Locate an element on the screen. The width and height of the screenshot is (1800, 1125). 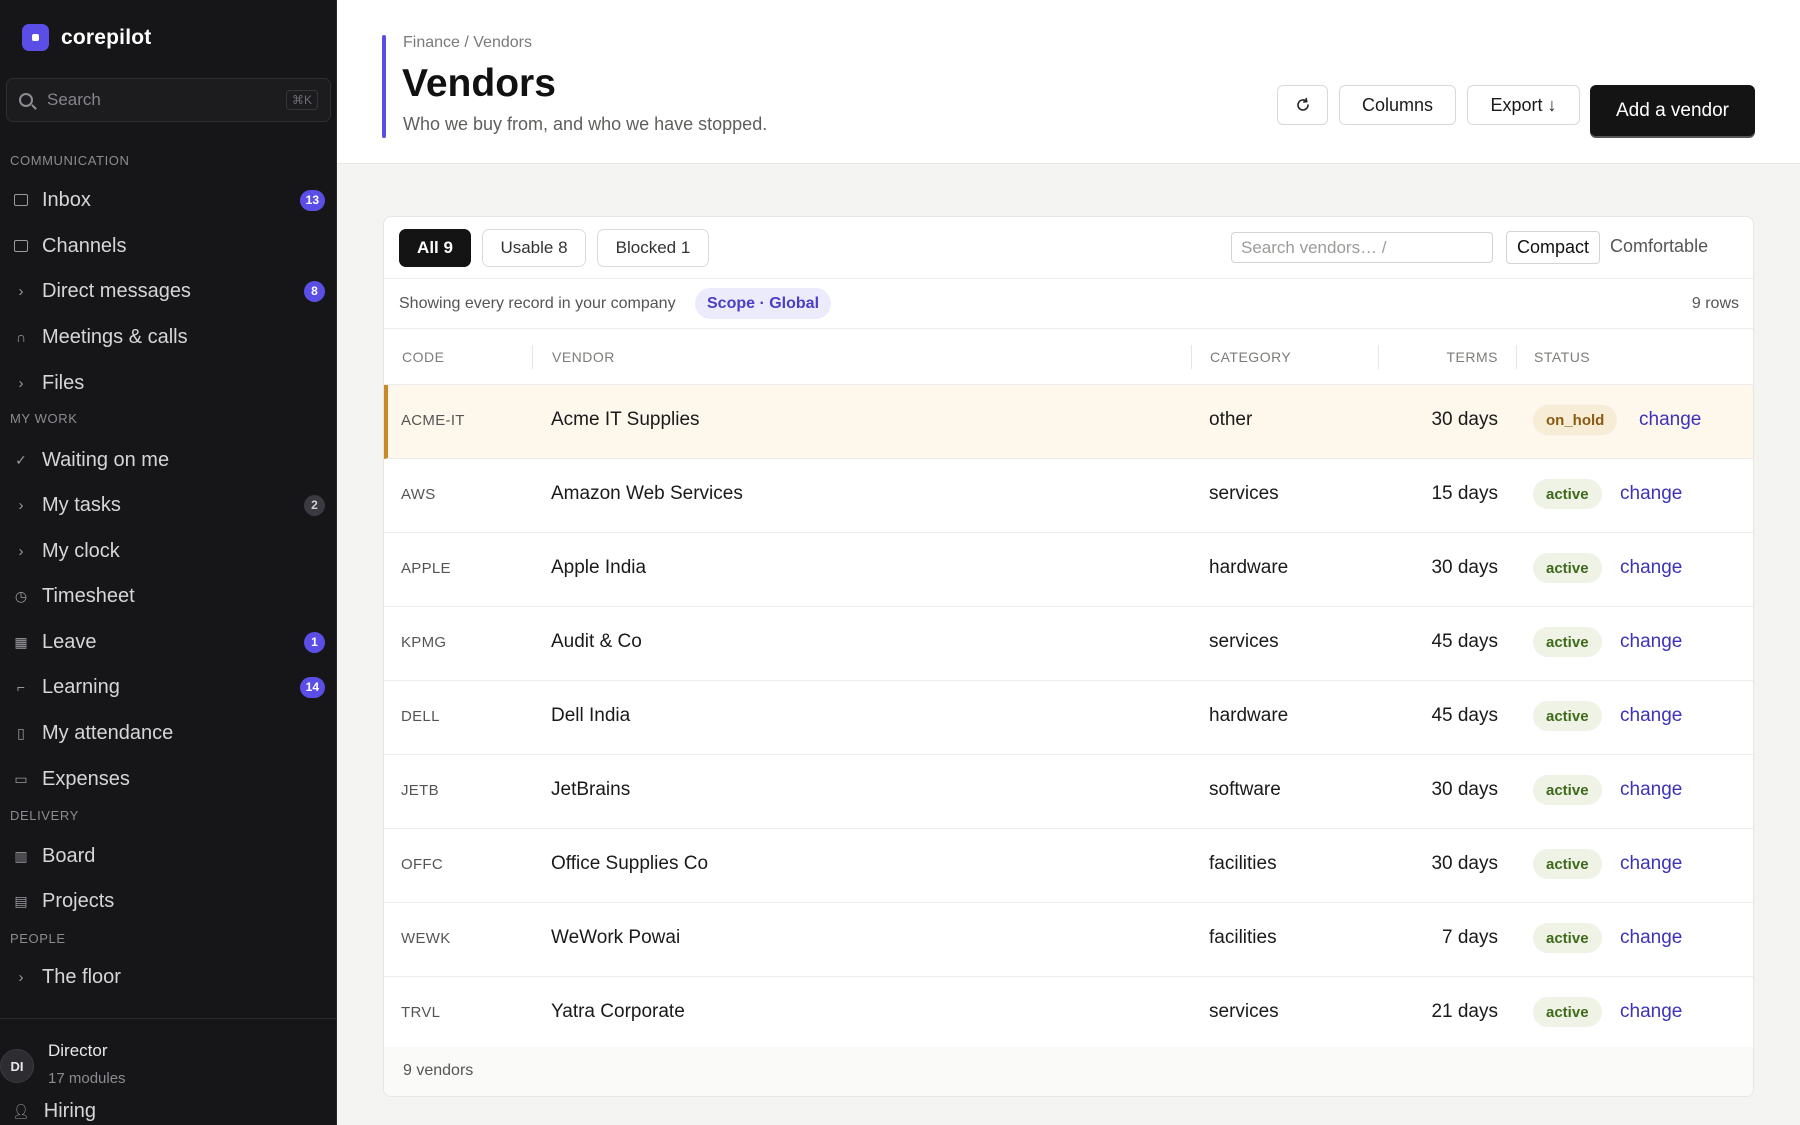
vendor-code: TRVL is located at coordinates (421, 1012).